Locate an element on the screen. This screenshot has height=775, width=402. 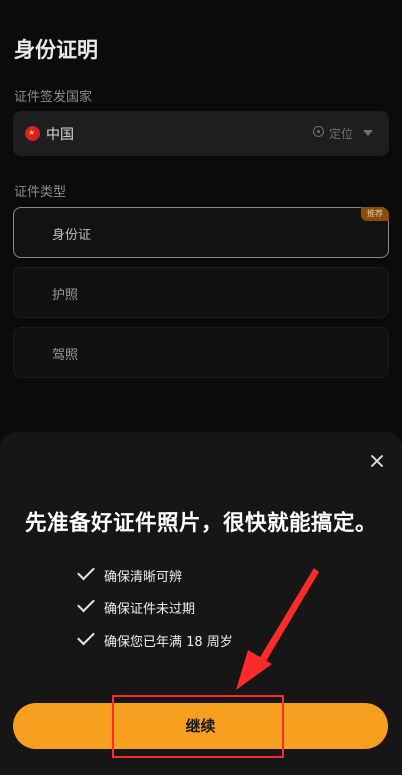
checklist-text: 确保清晰可辨 is located at coordinates (143, 577).